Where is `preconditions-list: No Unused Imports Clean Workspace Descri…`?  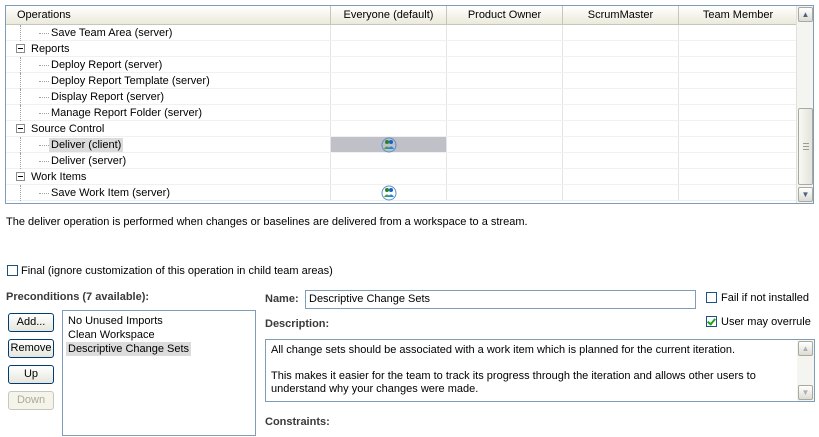 preconditions-list: No Unused Imports Clean Workspace Descri… is located at coordinates (159, 373).